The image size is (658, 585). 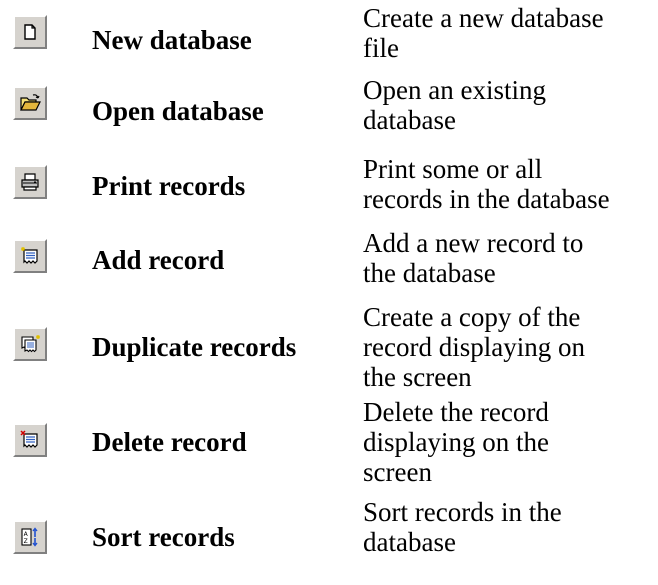 I want to click on description-line: Sort records in the, so click(x=462, y=512).